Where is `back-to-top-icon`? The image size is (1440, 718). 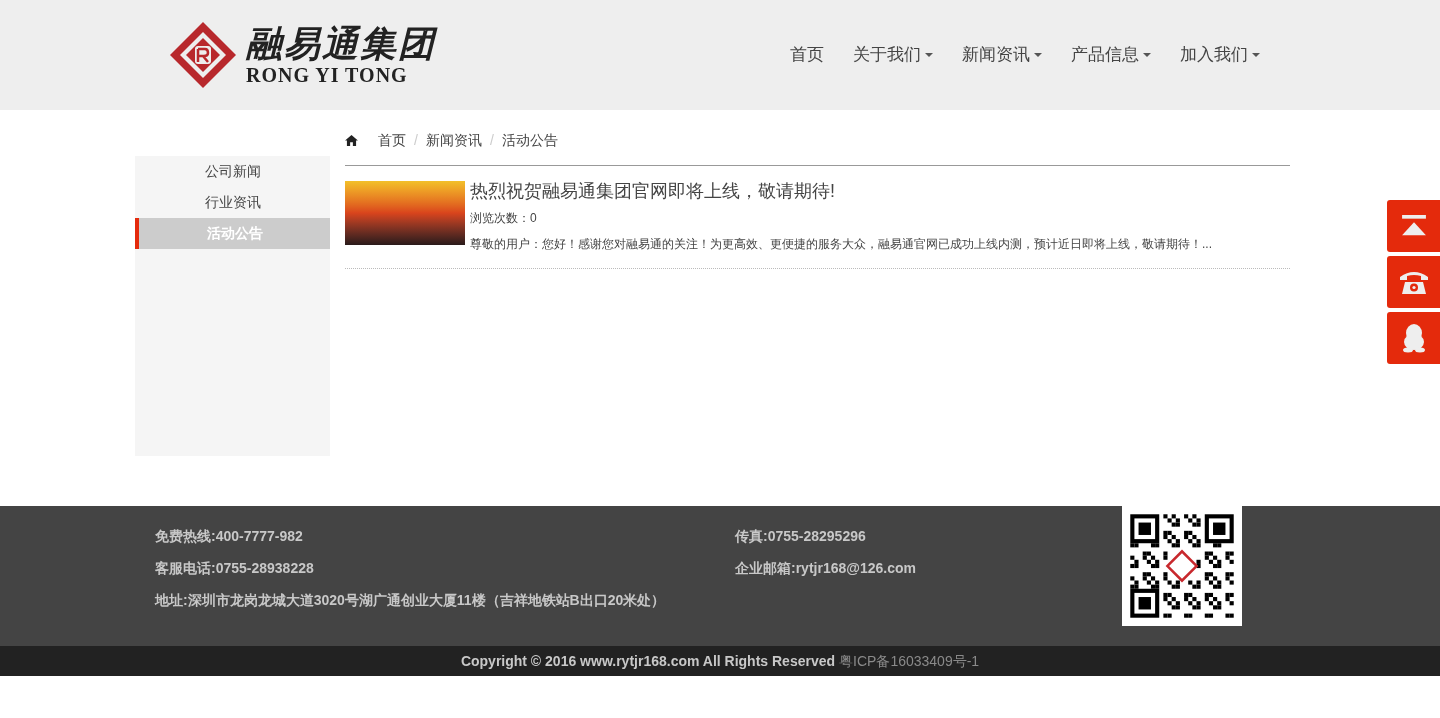 back-to-top-icon is located at coordinates (1413, 226).